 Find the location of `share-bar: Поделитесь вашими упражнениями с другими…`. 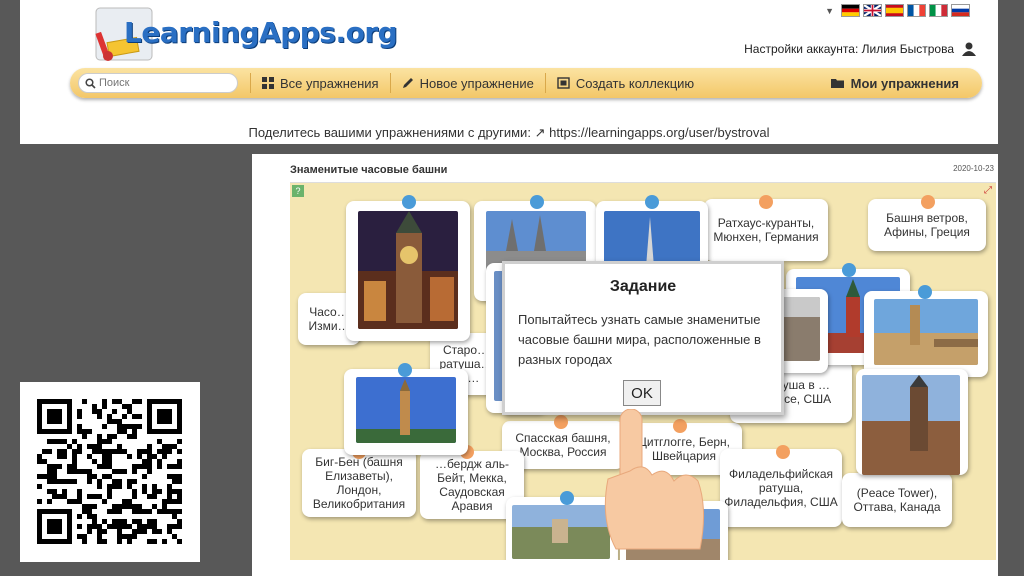

share-bar: Поделитесь вашими упражнениями с другими… is located at coordinates (509, 133).